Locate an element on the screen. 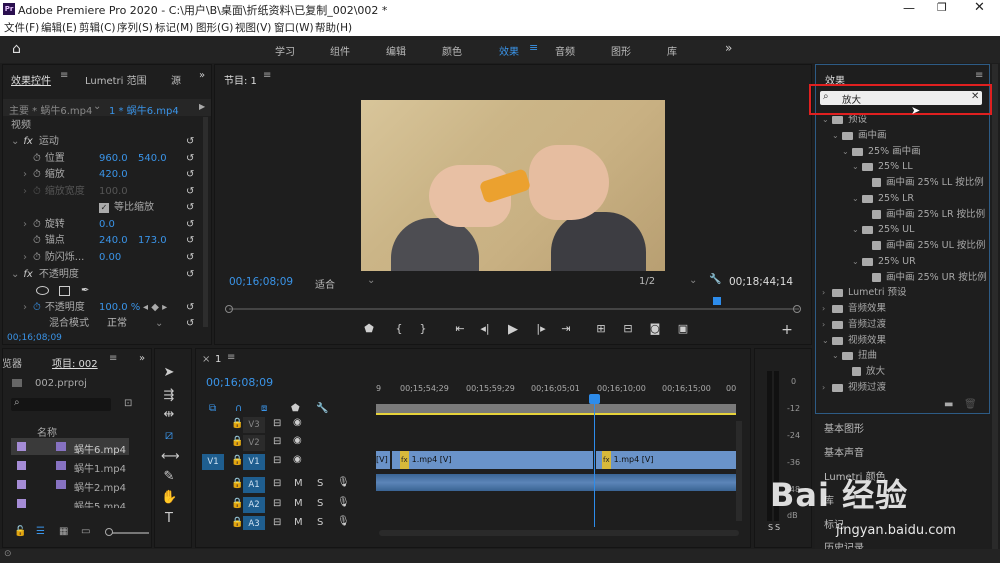  track-label-v1: V1 is located at coordinates (254, 462).